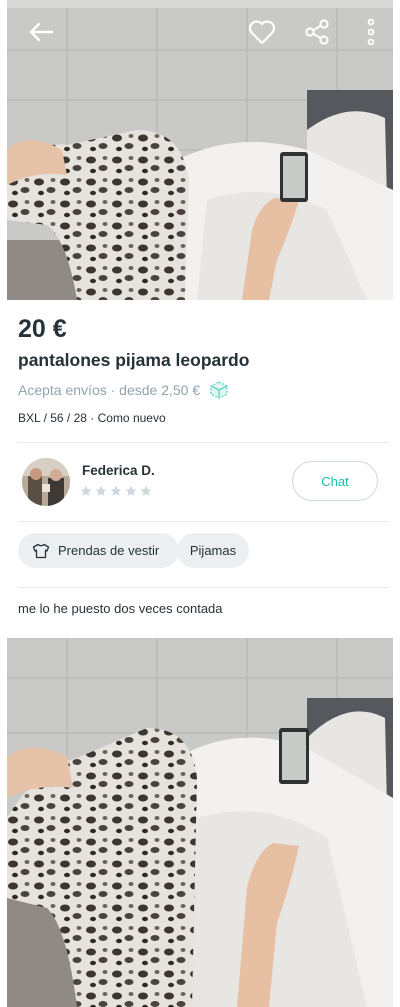  I want to click on listing-title: pantalones pijama leopardo, so click(134, 360).